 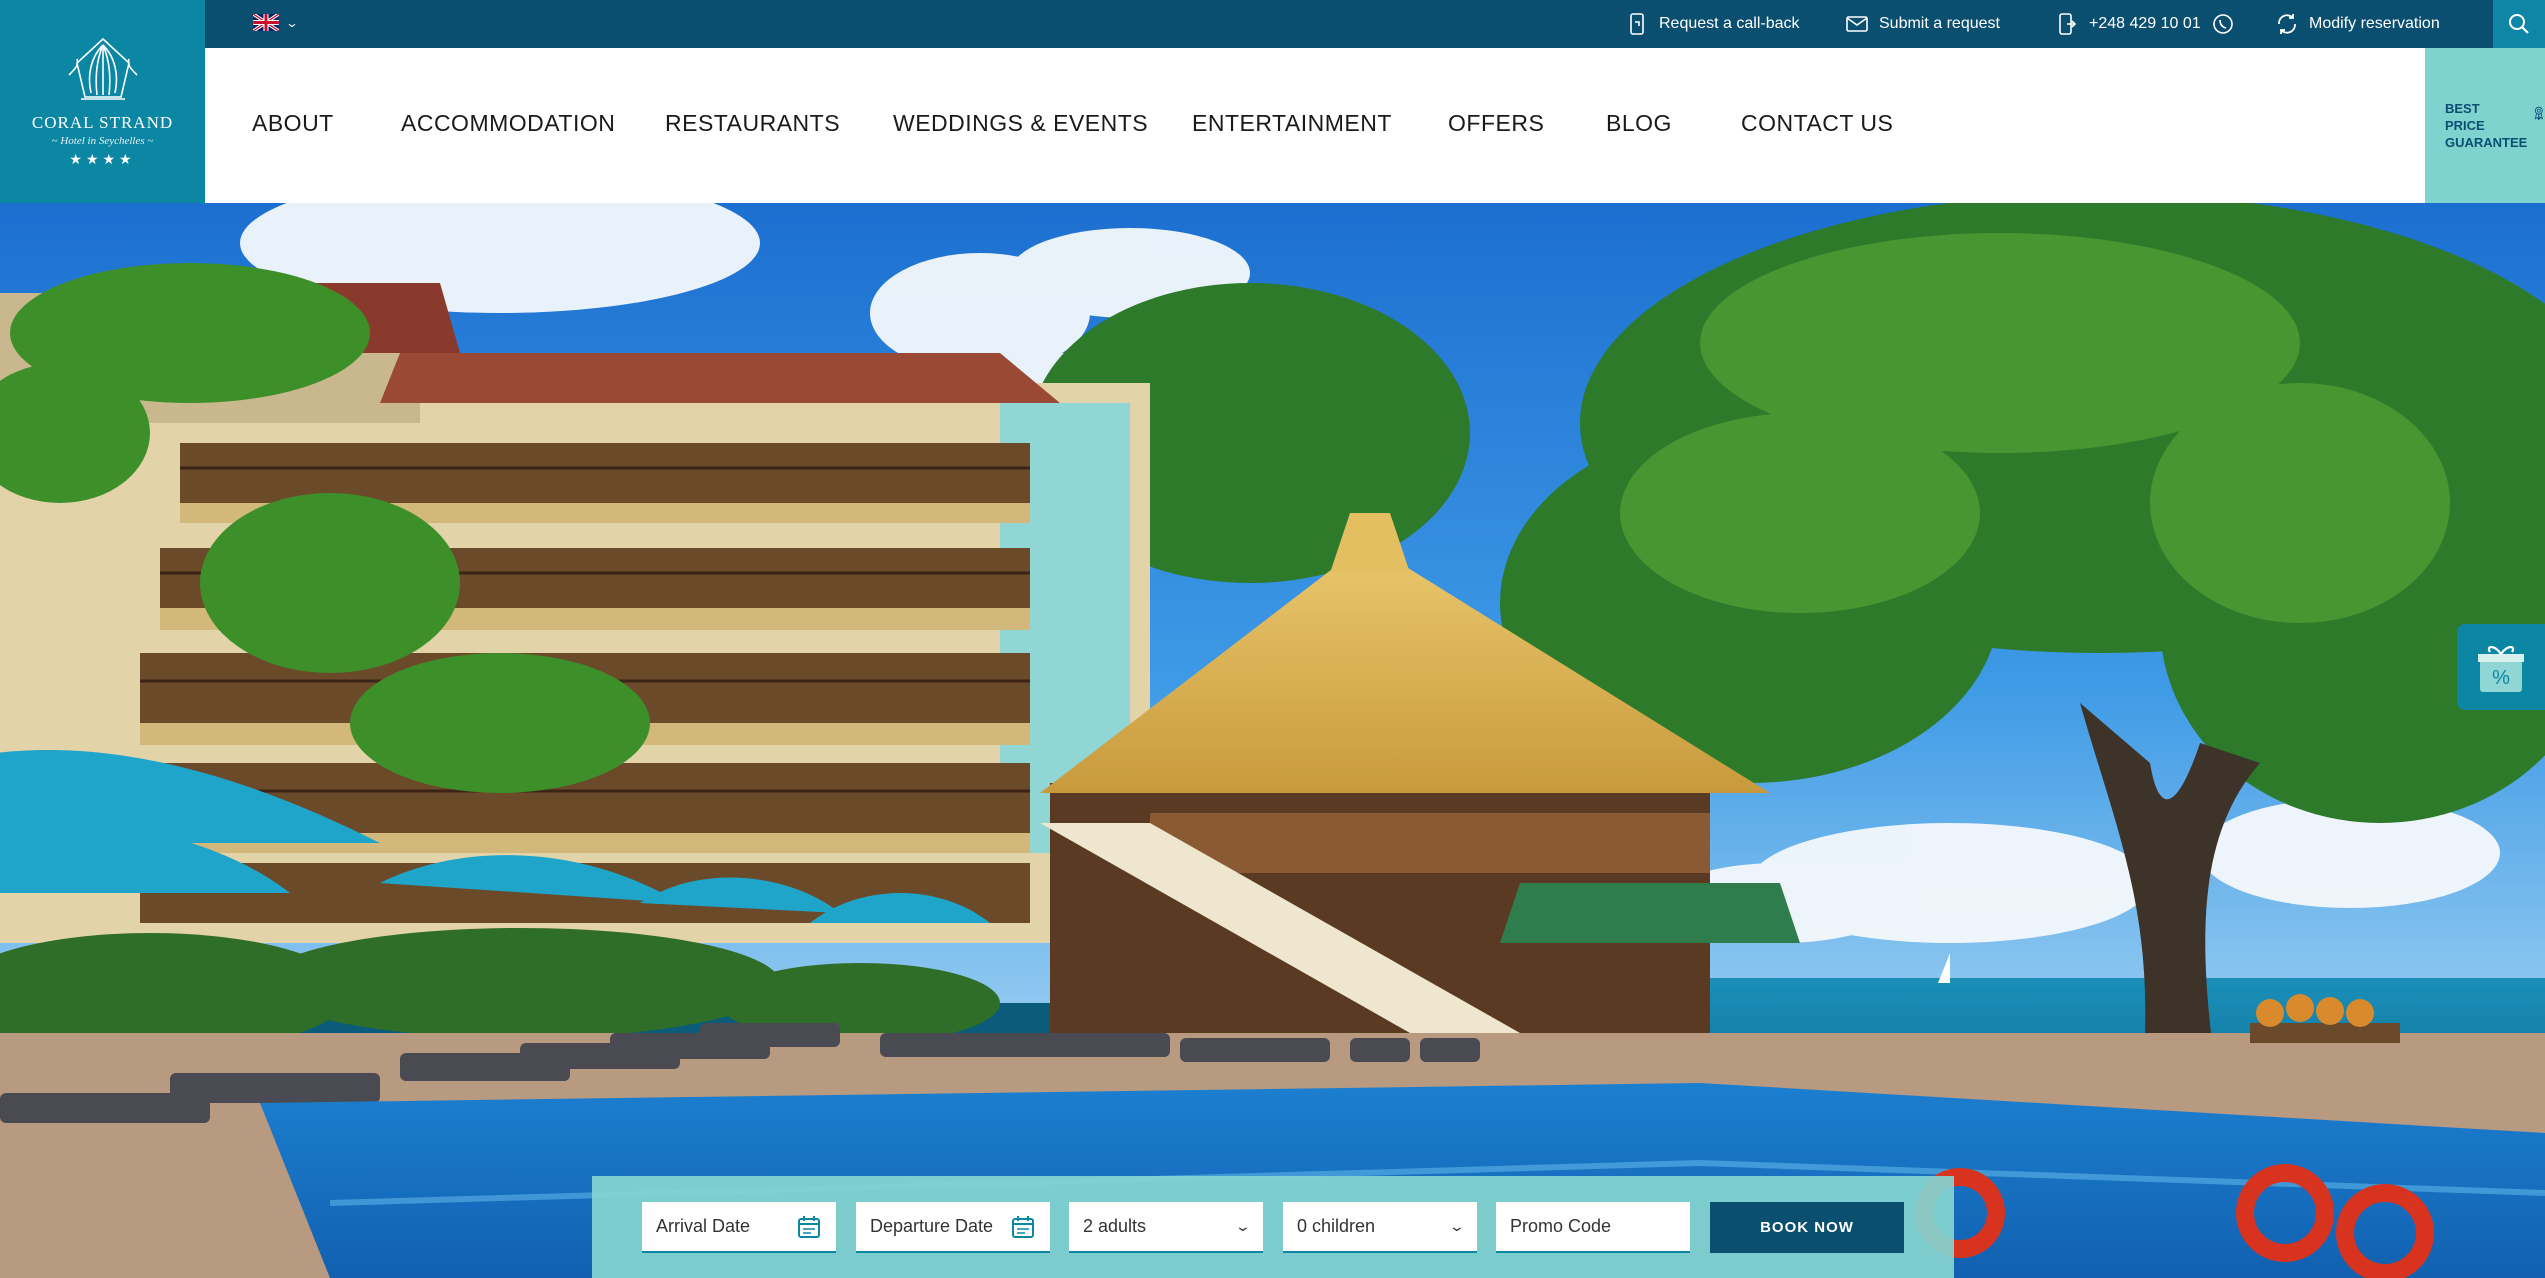 What do you see at coordinates (2374, 23) in the screenshot?
I see `modify-reservation-label: Modify reservation` at bounding box center [2374, 23].